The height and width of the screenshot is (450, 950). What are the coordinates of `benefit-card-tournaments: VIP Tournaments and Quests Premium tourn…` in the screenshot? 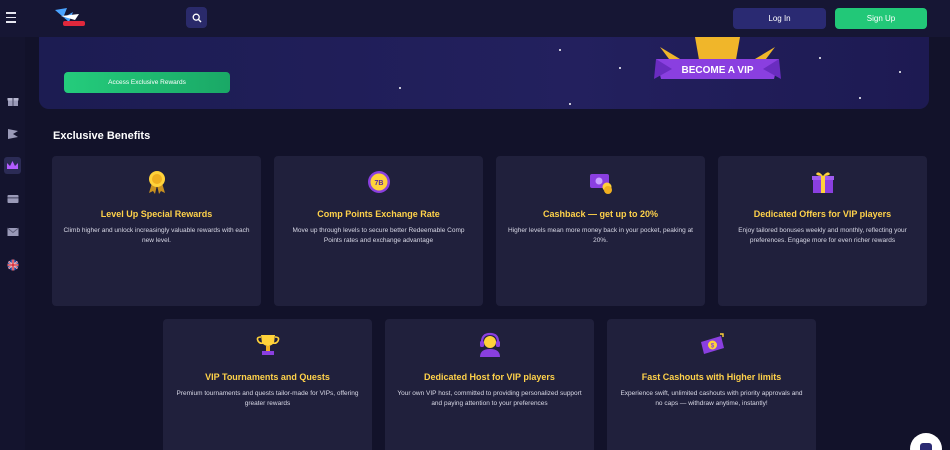 It's located at (267, 384).